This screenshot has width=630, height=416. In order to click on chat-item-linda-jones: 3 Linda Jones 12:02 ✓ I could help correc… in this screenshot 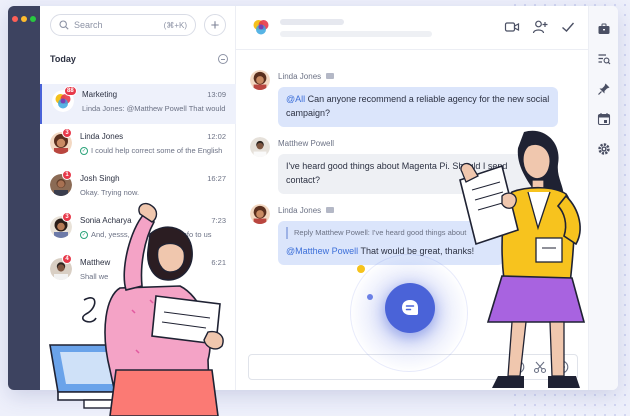, I will do `click(138, 146)`.